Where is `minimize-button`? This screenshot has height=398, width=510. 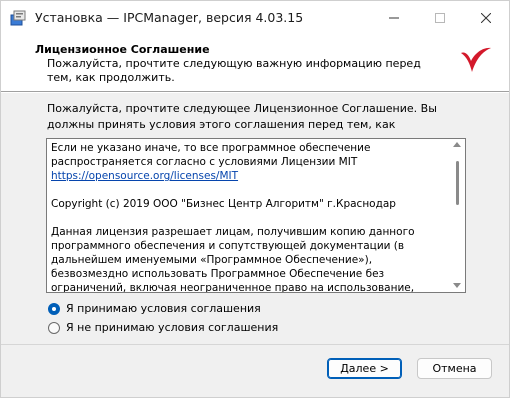 minimize-button is located at coordinates (394, 18).